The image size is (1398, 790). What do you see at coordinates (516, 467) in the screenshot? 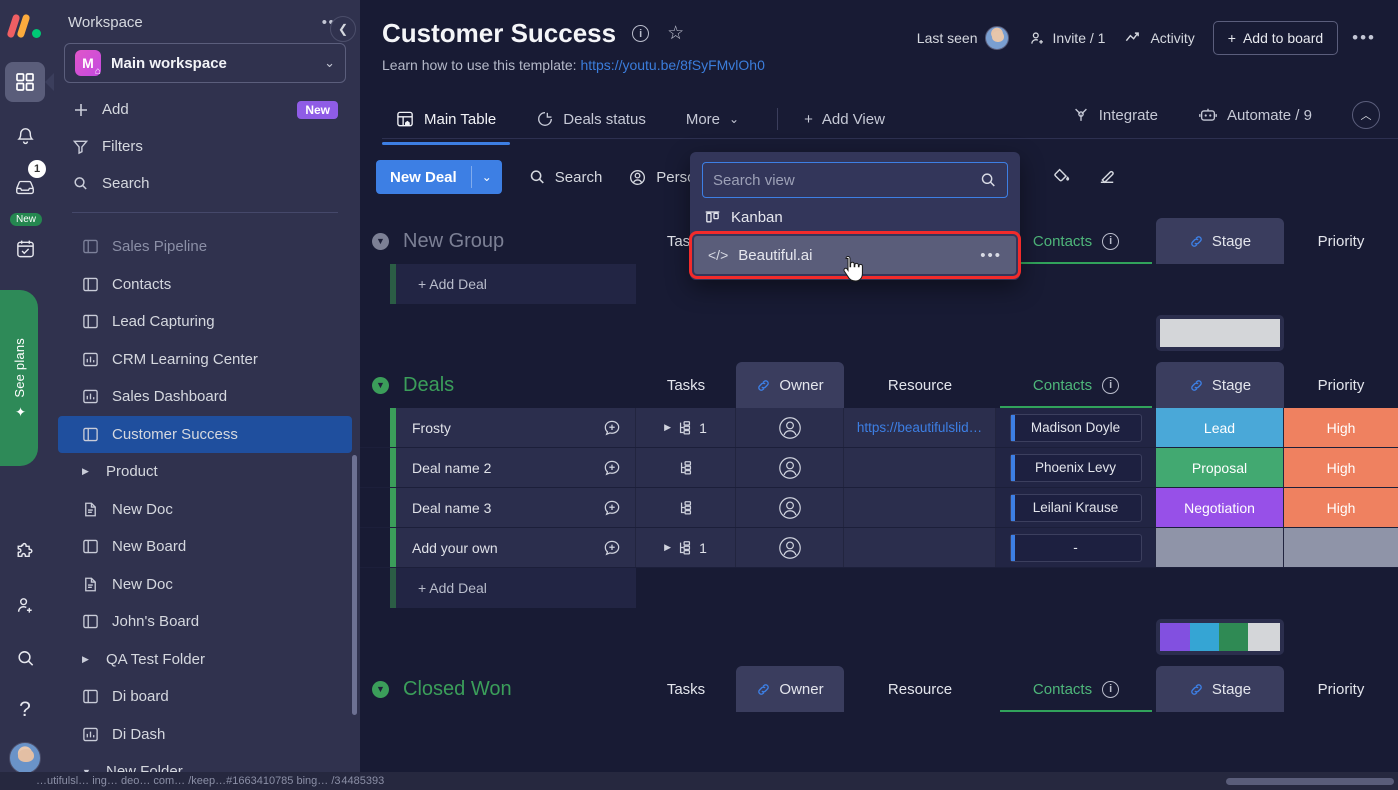
I see `cell-deal-name: Deal name 2` at bounding box center [516, 467].